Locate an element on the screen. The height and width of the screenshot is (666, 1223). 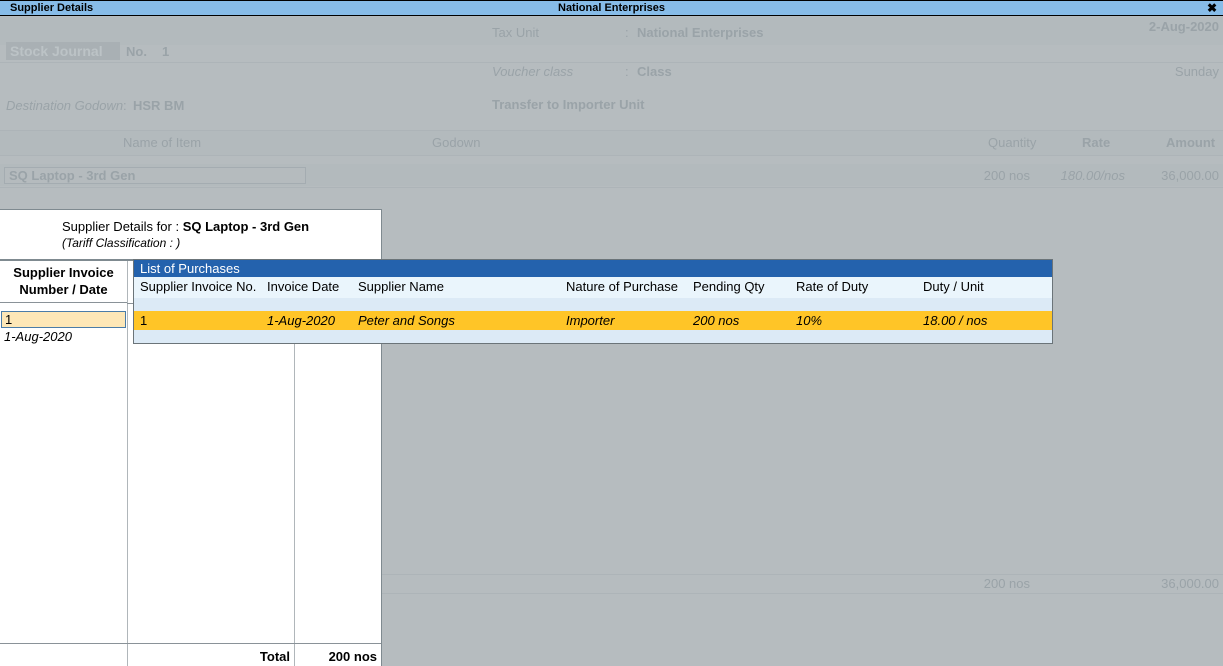
col-supplier-name: Supplier Name is located at coordinates (401, 286).